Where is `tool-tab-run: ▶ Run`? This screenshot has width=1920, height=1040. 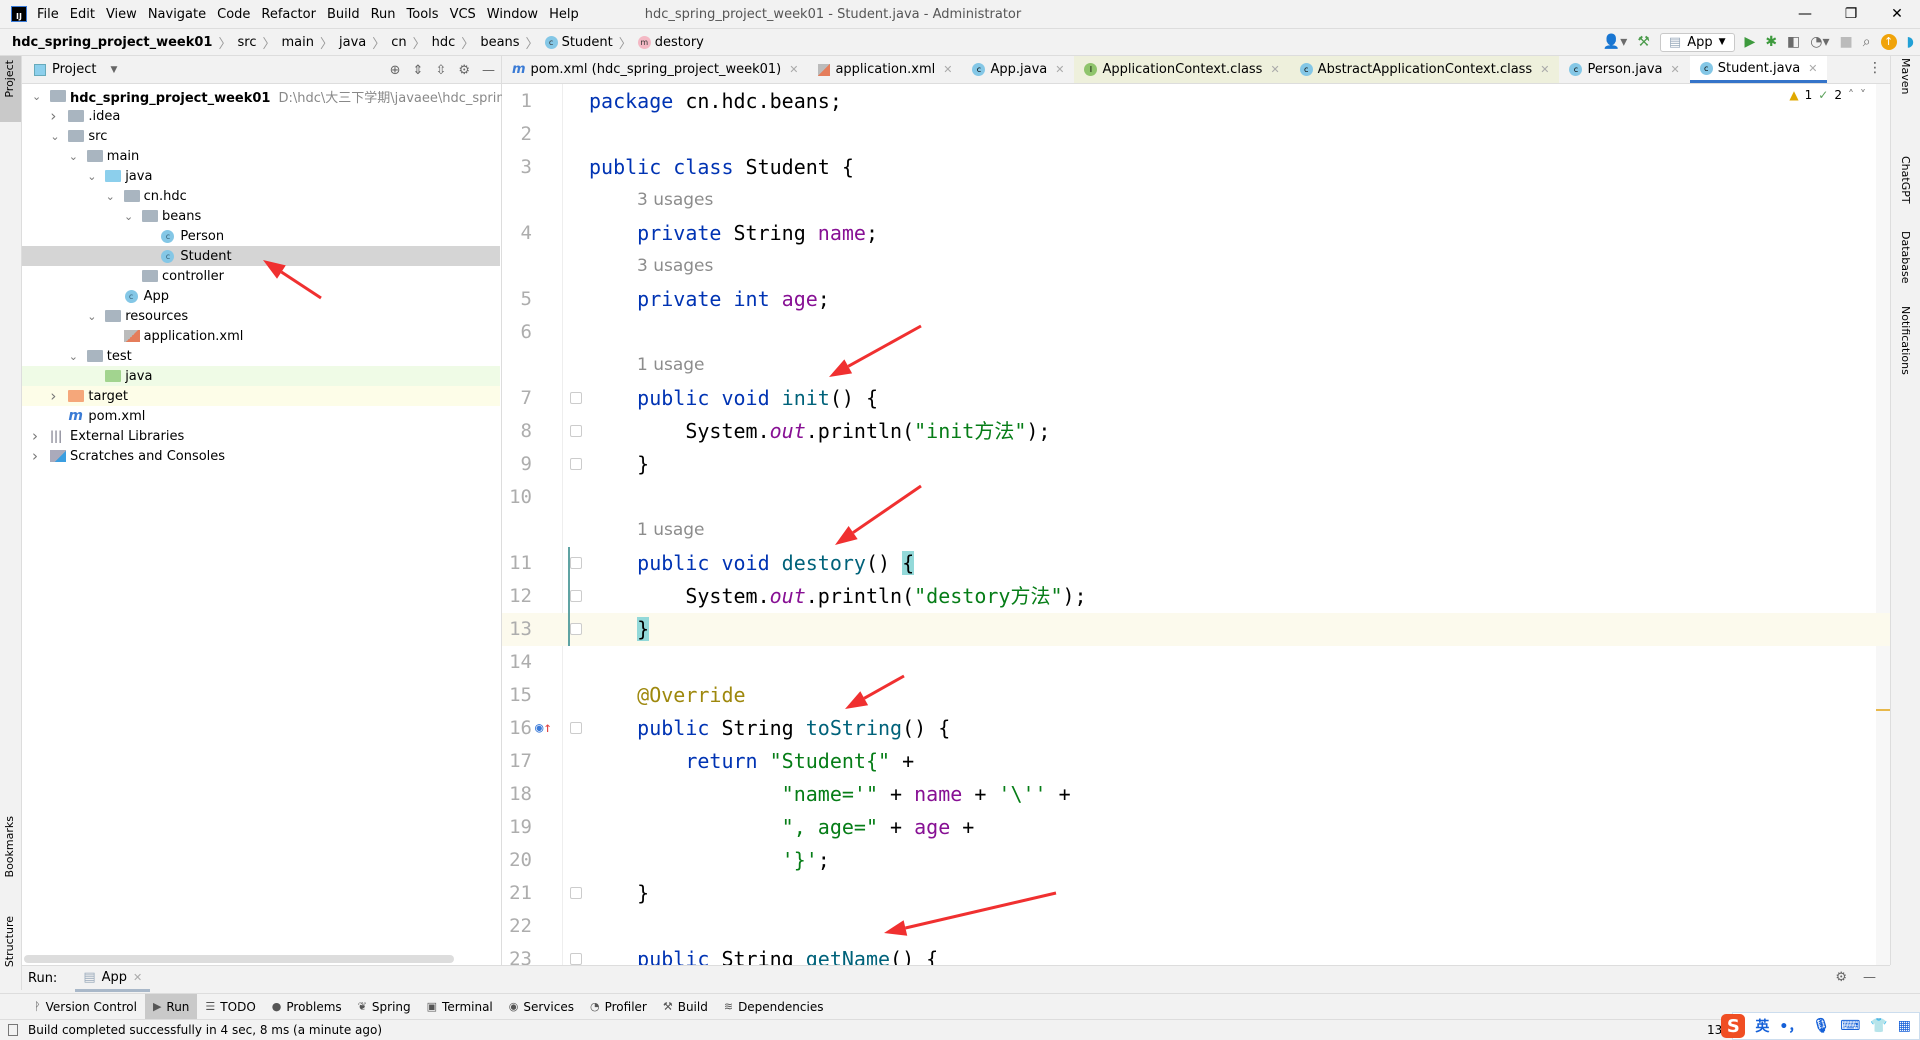 tool-tab-run: ▶ Run is located at coordinates (171, 1006).